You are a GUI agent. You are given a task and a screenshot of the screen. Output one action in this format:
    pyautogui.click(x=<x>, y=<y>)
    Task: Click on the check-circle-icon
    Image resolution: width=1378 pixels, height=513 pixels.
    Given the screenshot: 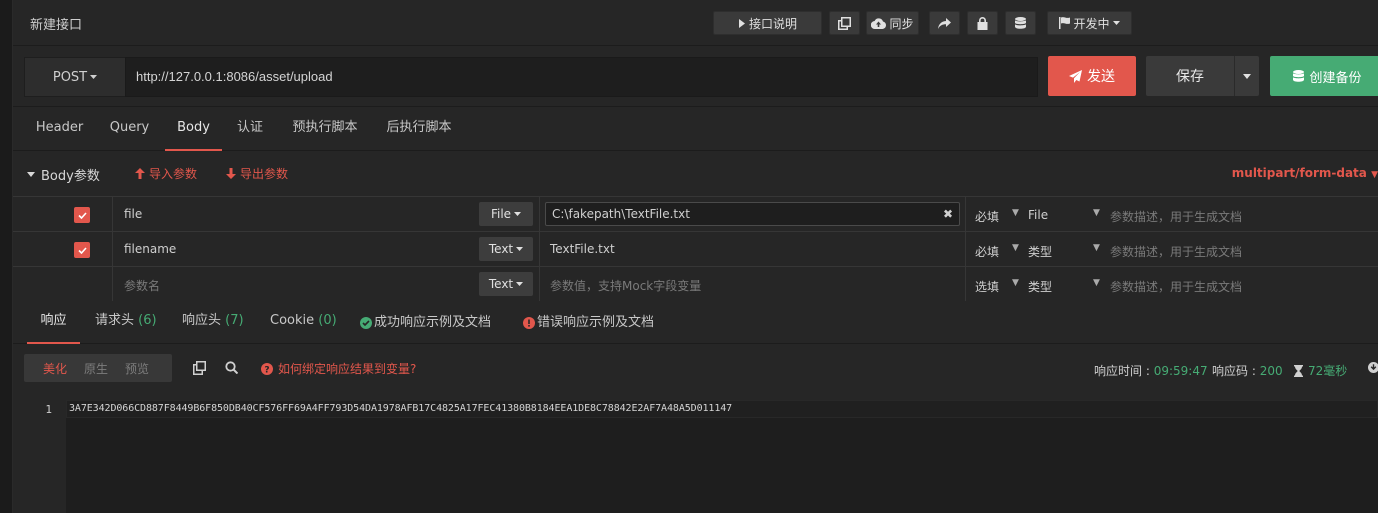 What is the action you would take?
    pyautogui.click(x=366, y=322)
    